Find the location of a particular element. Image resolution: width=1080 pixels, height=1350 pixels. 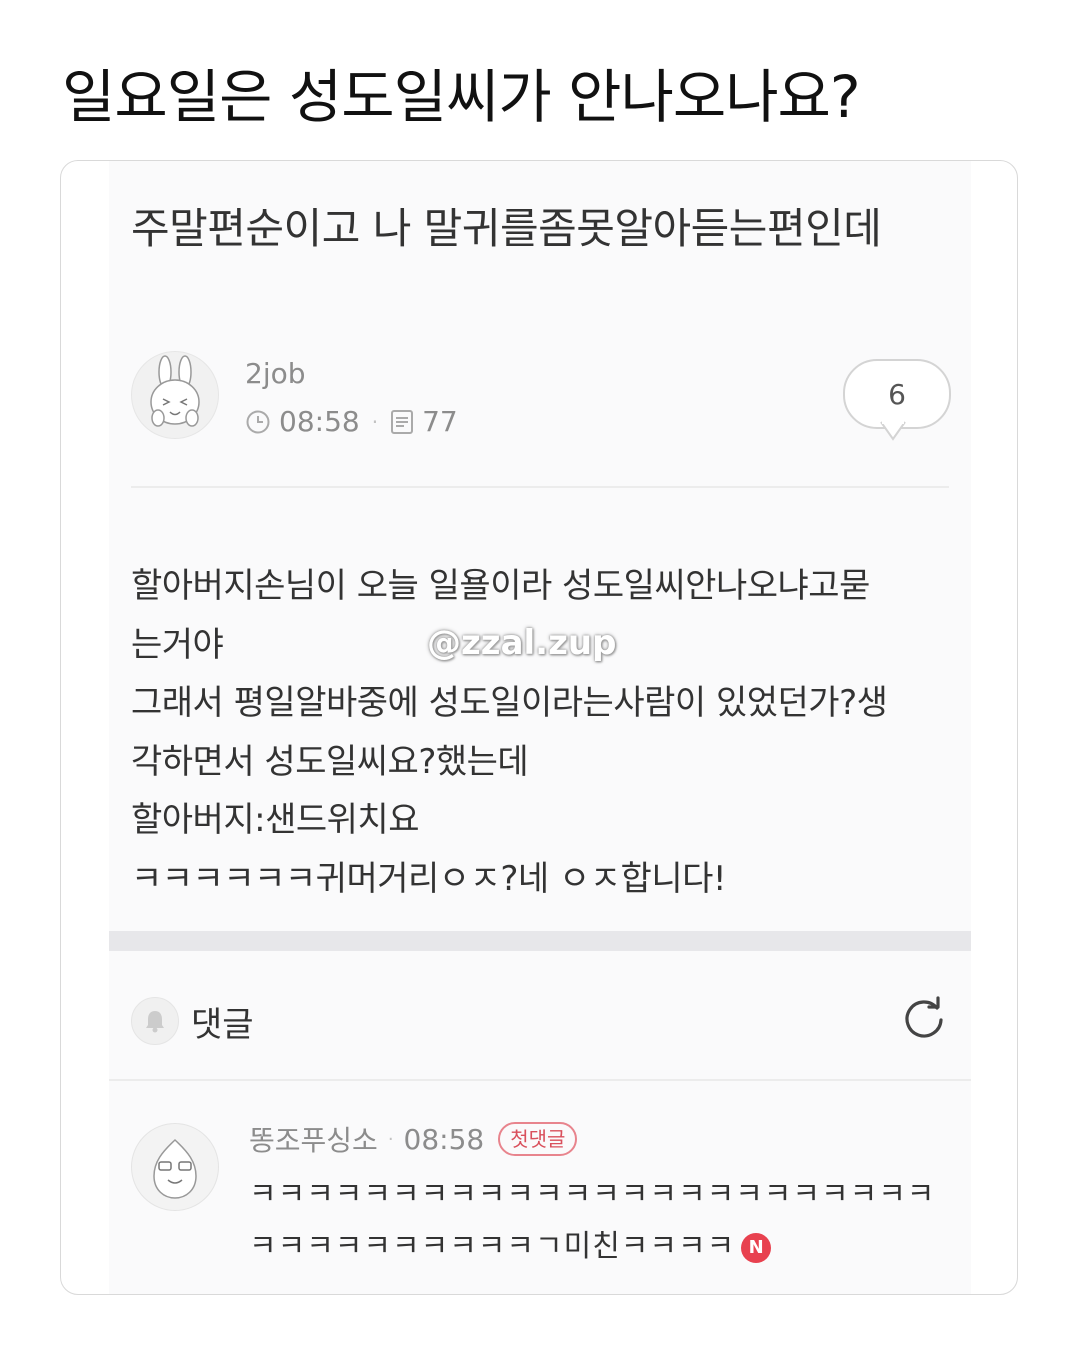

view-count: 77 is located at coordinates (440, 421).